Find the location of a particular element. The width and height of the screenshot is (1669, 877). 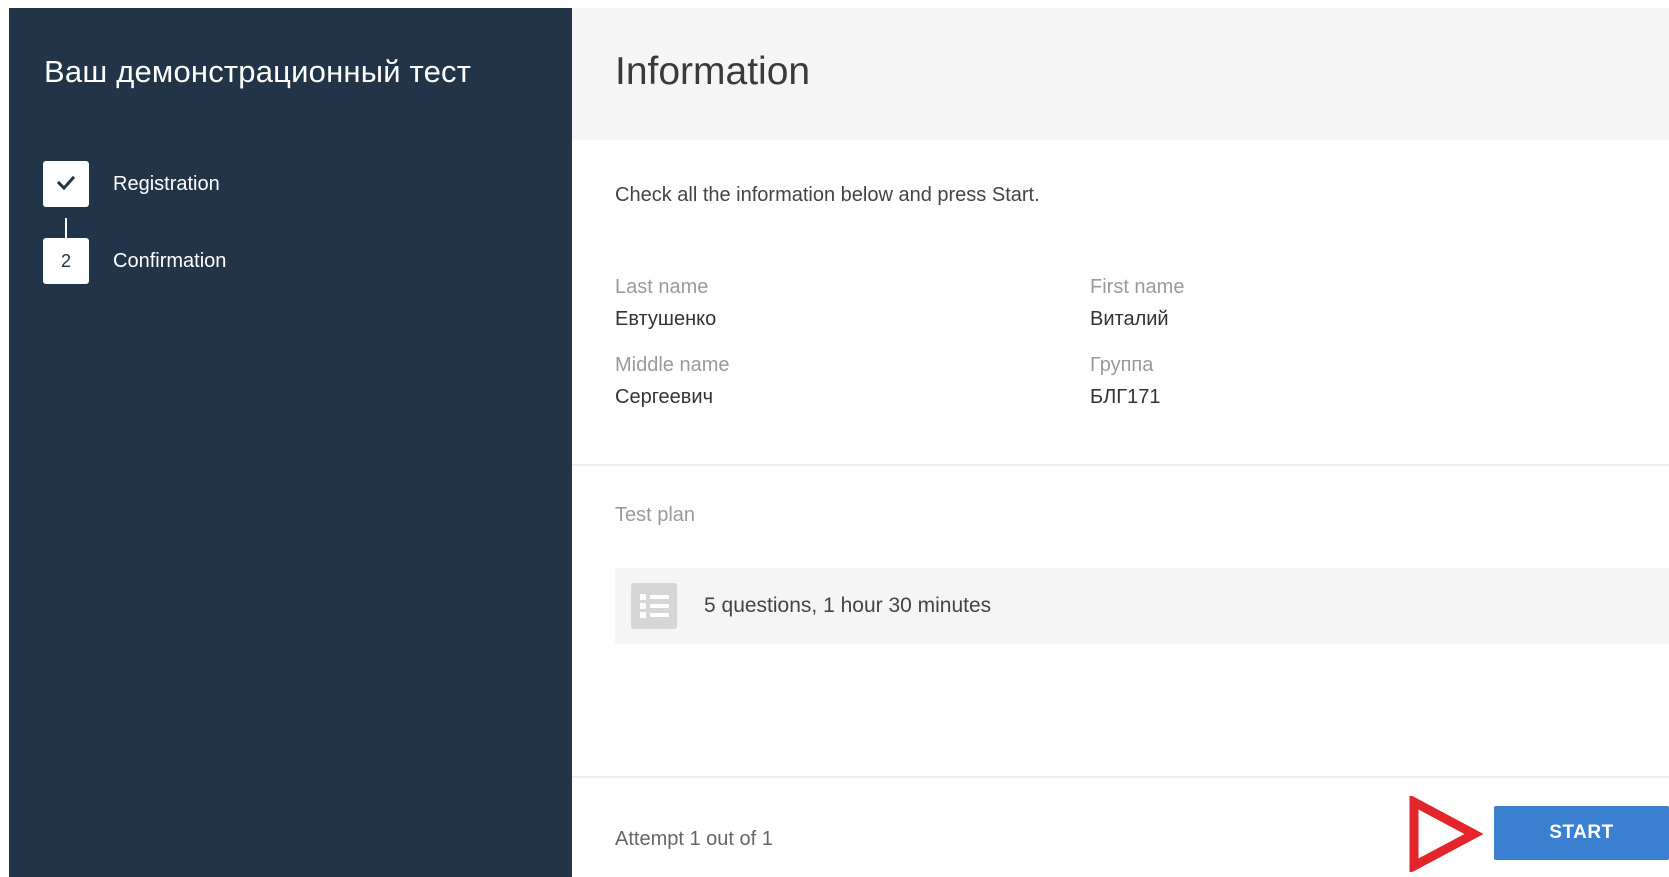

step-confirmation-badge: 2 is located at coordinates (66, 261).